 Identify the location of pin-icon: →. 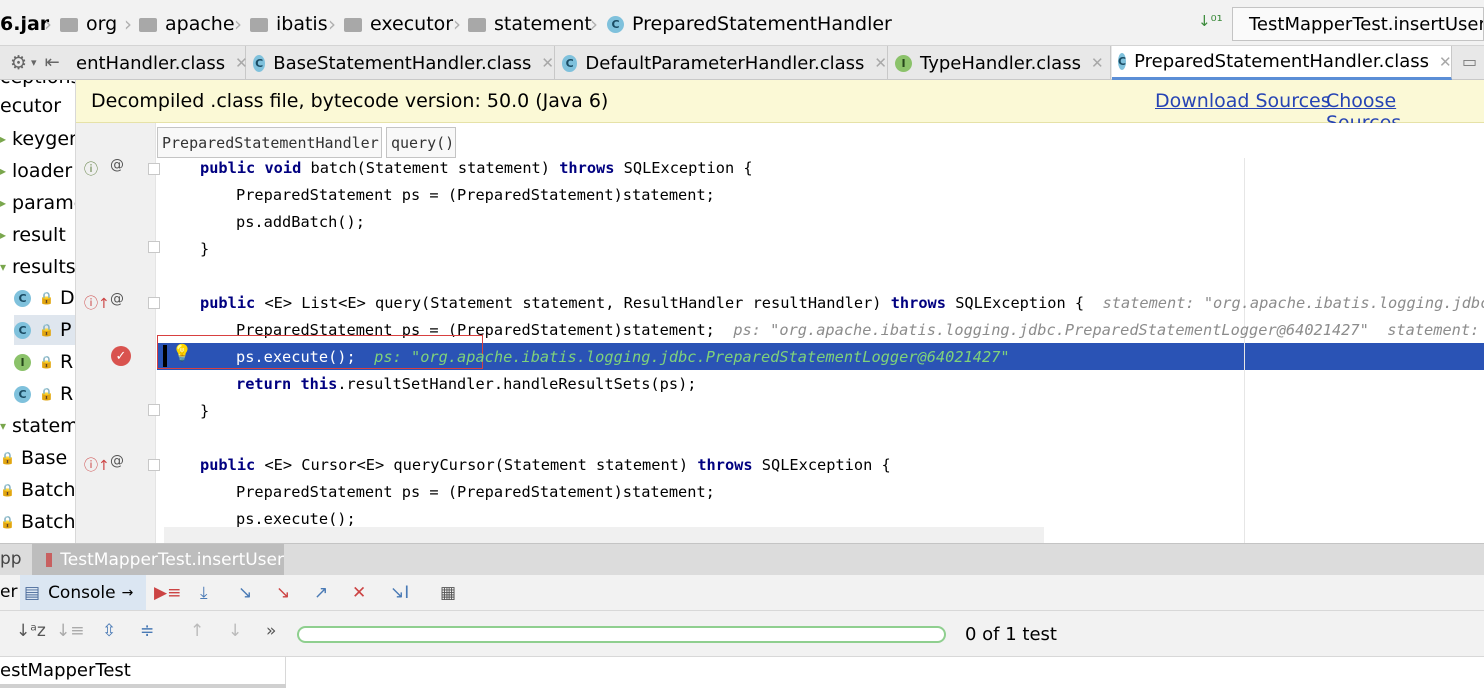
(128, 593).